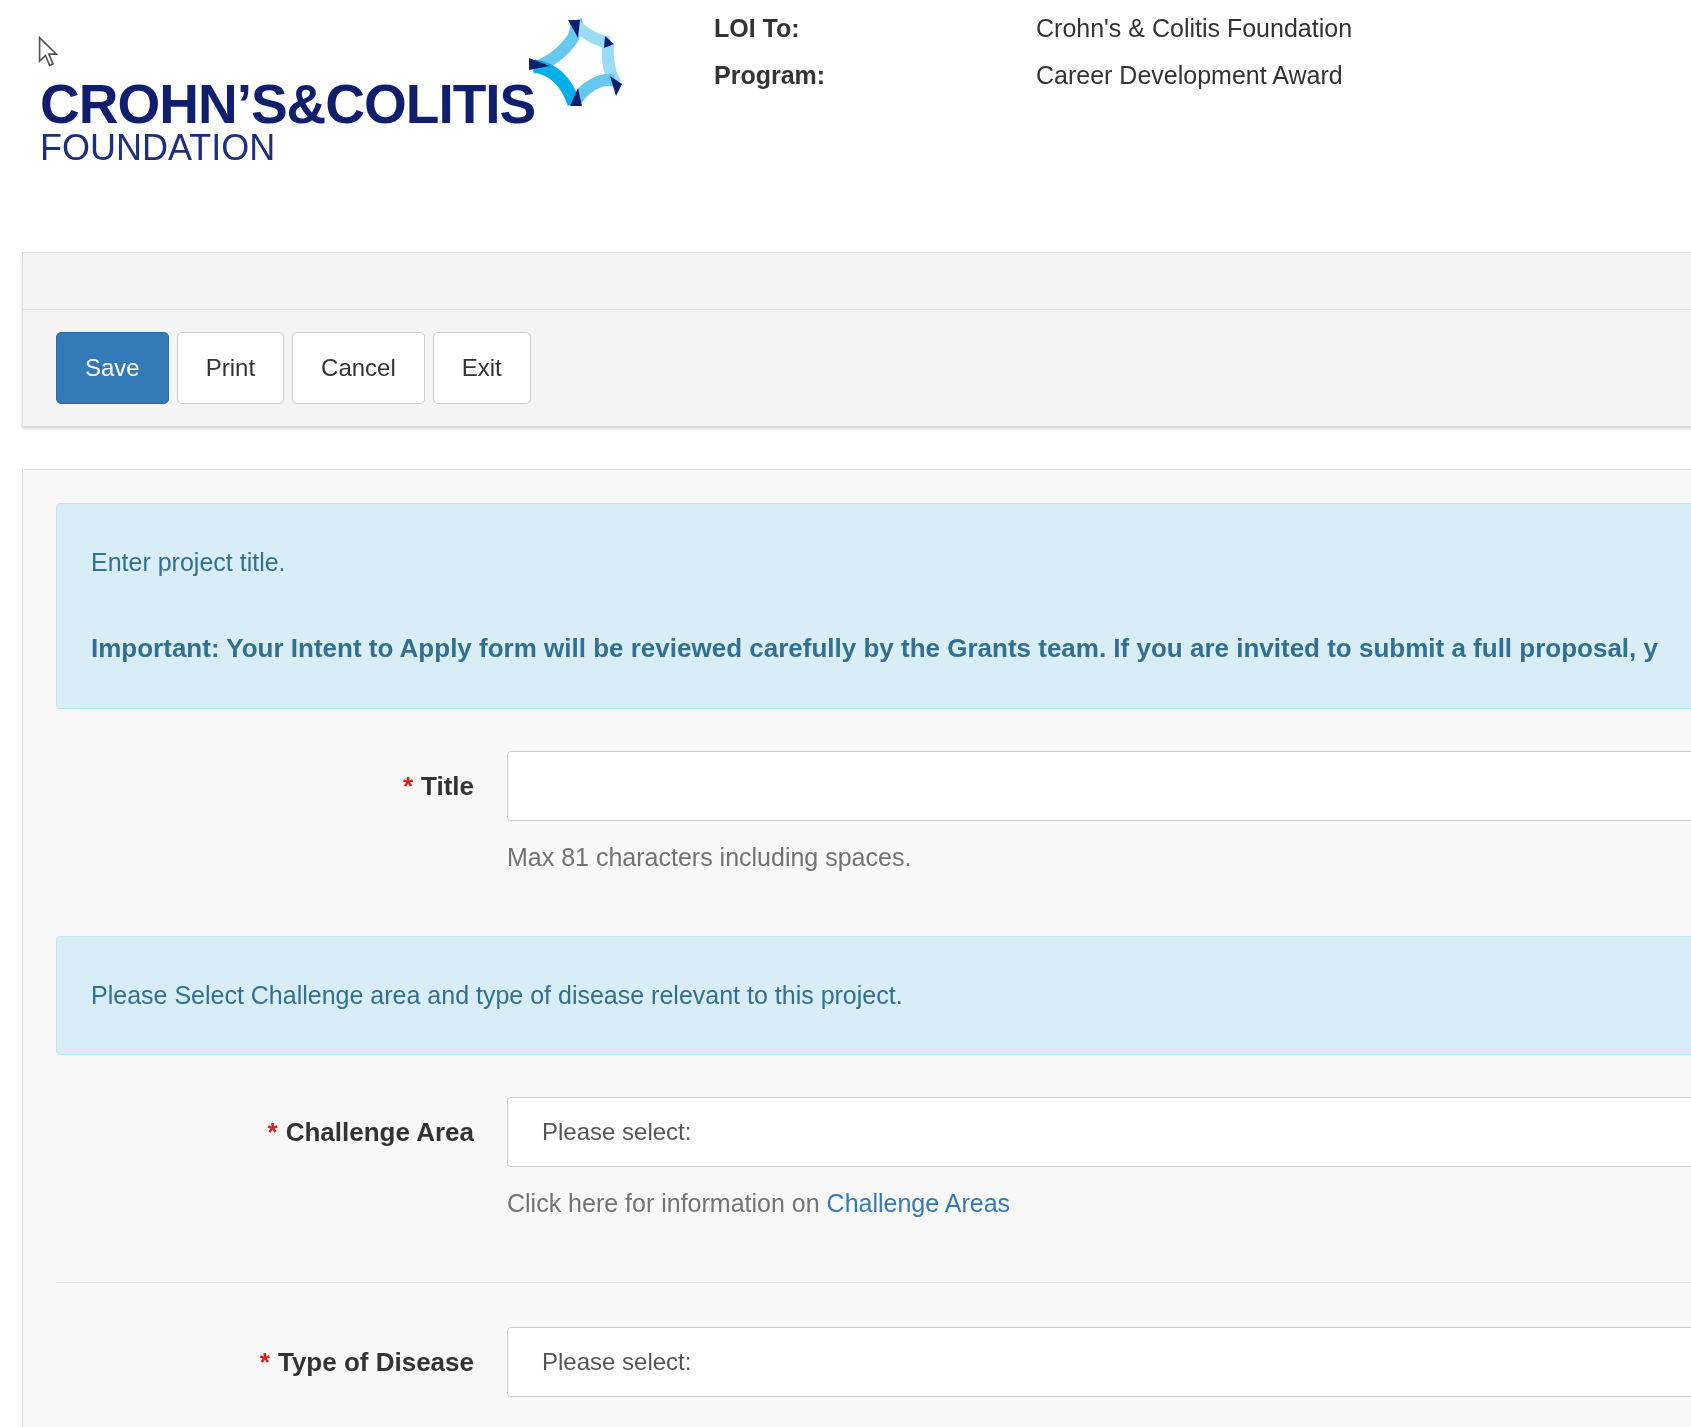  I want to click on detail-value: Career Development Award, so click(1190, 75).